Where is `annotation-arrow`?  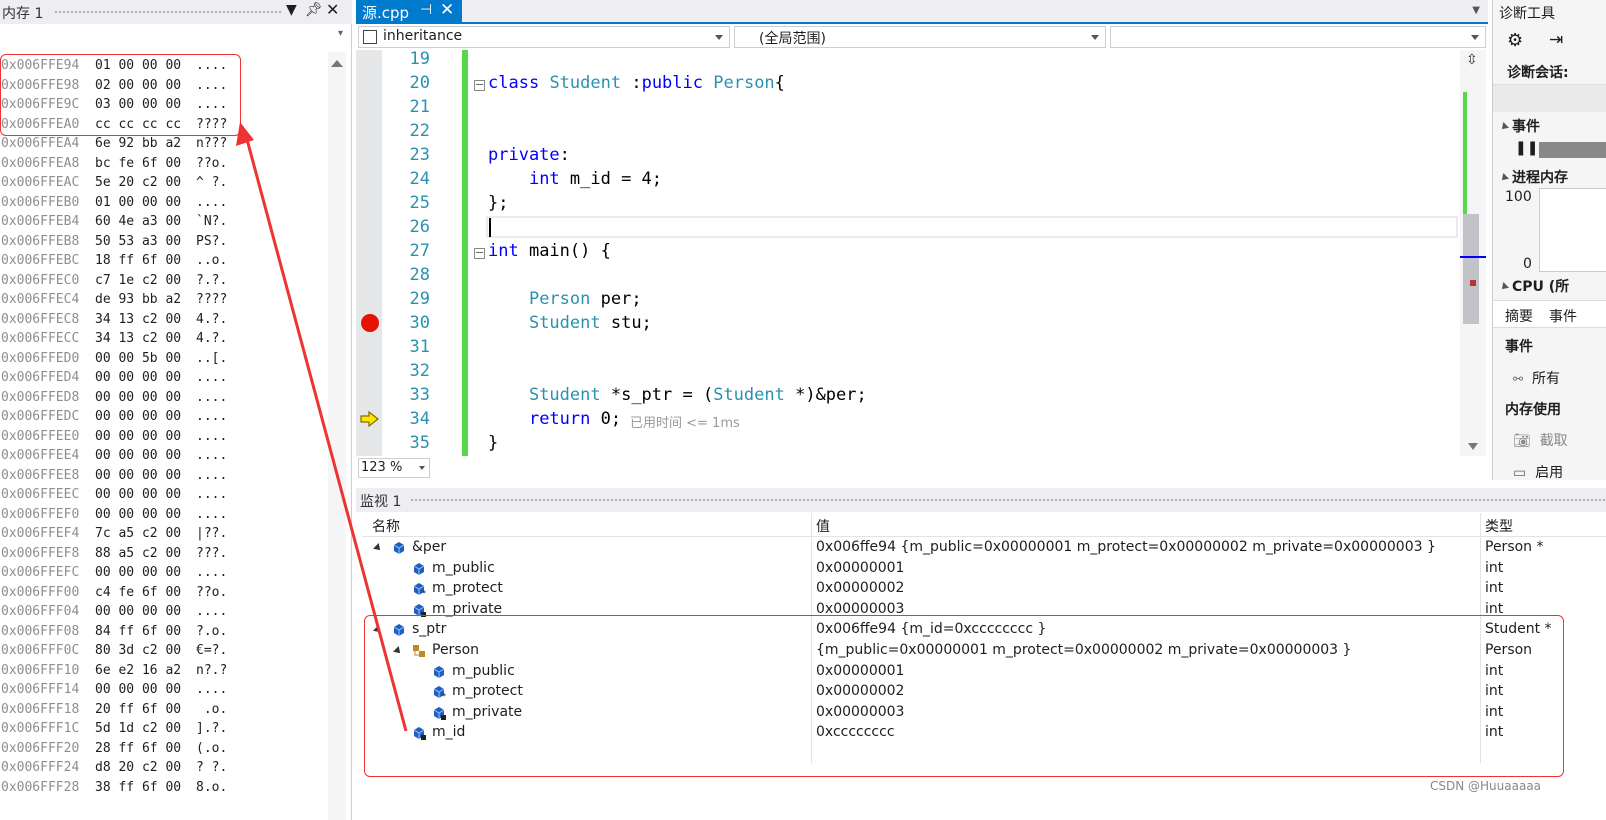 annotation-arrow is located at coordinates (322, 427).